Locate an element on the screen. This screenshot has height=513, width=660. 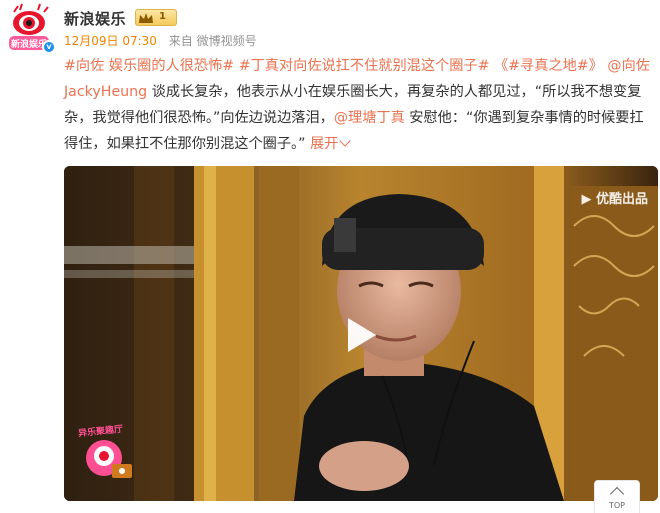
chevron-down-icon is located at coordinates (345, 141).